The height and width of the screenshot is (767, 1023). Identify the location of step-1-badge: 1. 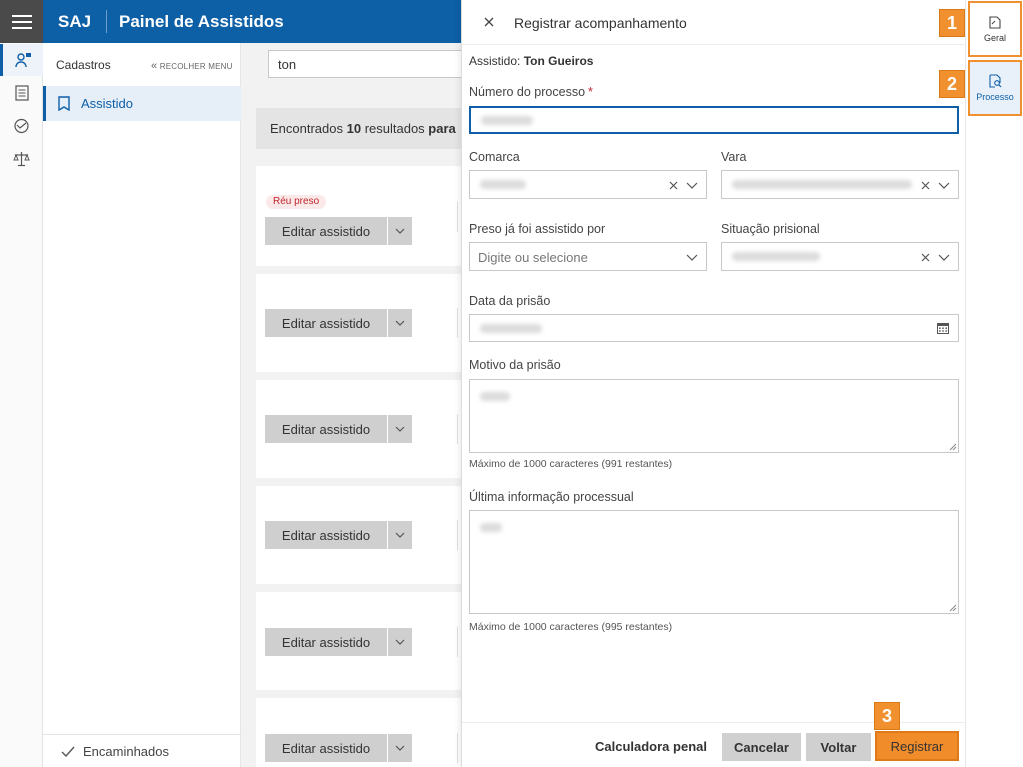
(952, 23).